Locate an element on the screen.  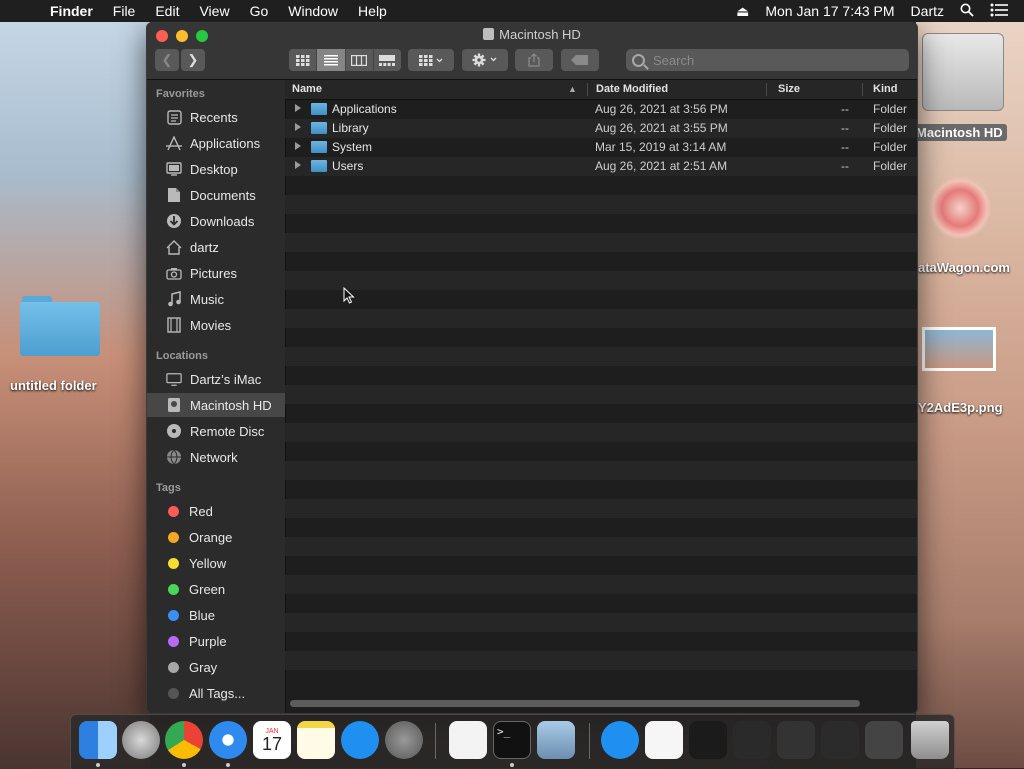
table-row: System Mar 15, 2019 at 3:14 AM -- Folder is located at coordinates (601, 147).